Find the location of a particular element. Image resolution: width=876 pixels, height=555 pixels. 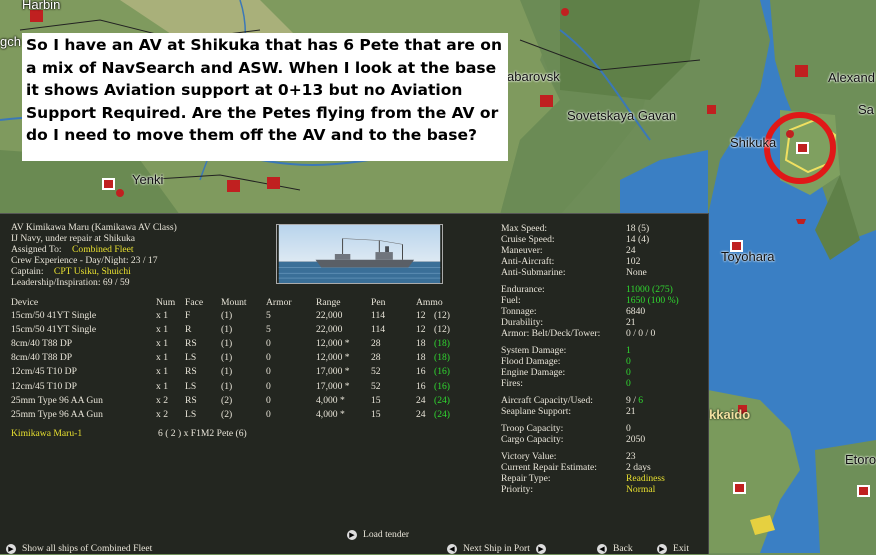

back-button: ◀ Back is located at coordinates (615, 549).